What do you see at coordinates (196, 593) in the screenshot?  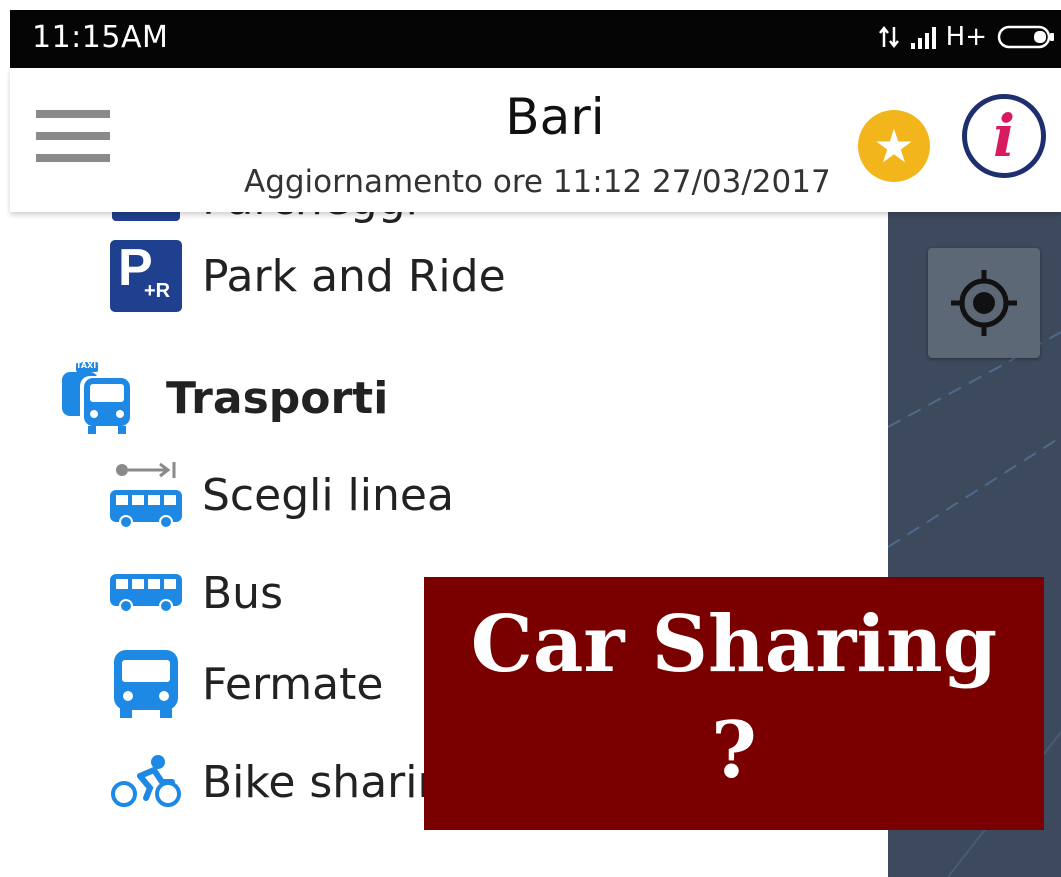 I see `drawer-item-bus: Bus` at bounding box center [196, 593].